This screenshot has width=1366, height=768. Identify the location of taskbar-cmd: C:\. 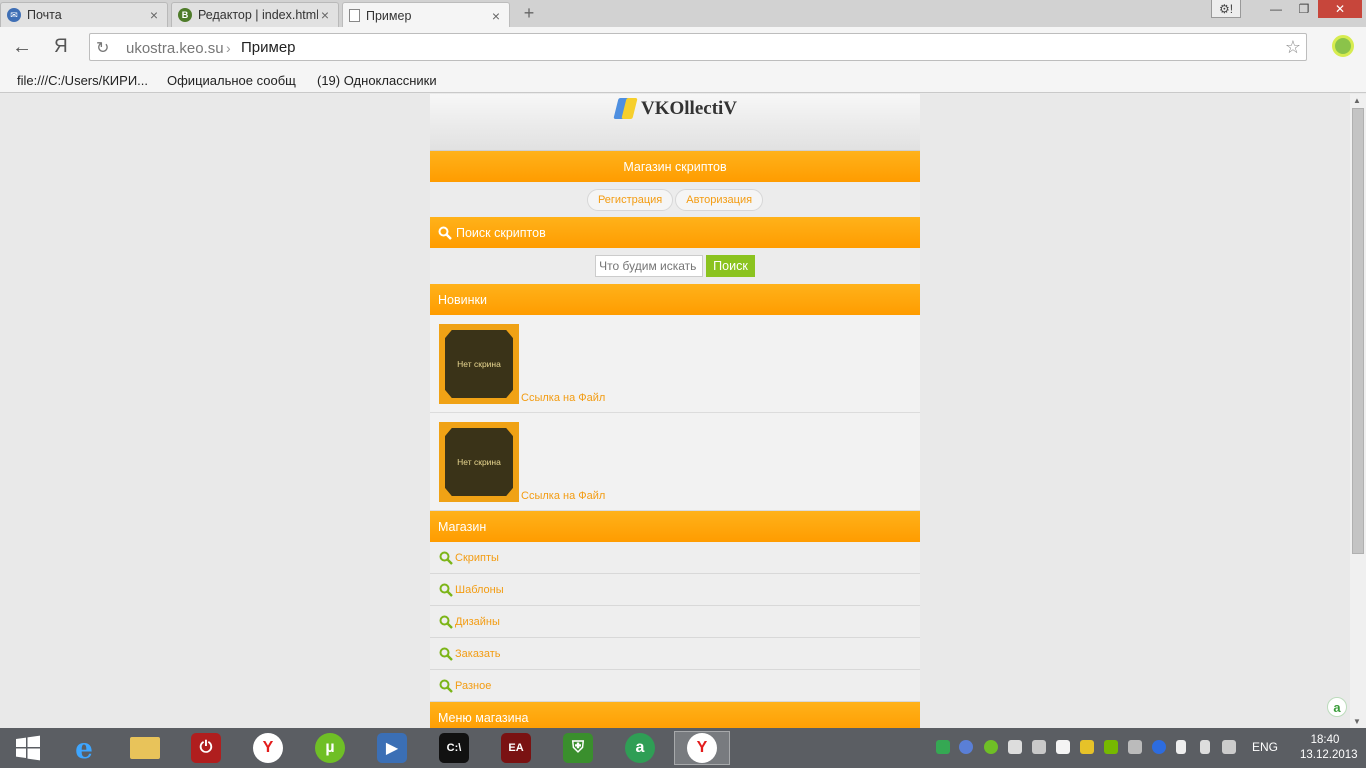
(454, 748).